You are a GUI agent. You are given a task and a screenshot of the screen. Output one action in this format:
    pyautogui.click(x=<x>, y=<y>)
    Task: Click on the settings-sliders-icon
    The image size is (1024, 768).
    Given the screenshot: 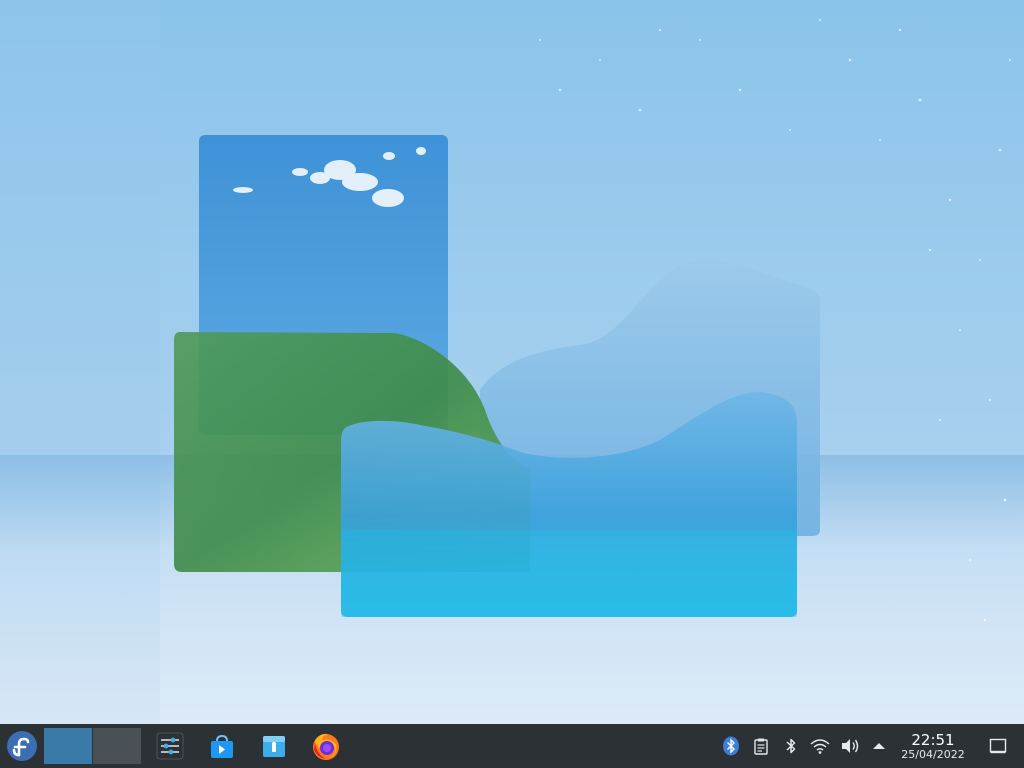 What is the action you would take?
    pyautogui.click(x=170, y=746)
    